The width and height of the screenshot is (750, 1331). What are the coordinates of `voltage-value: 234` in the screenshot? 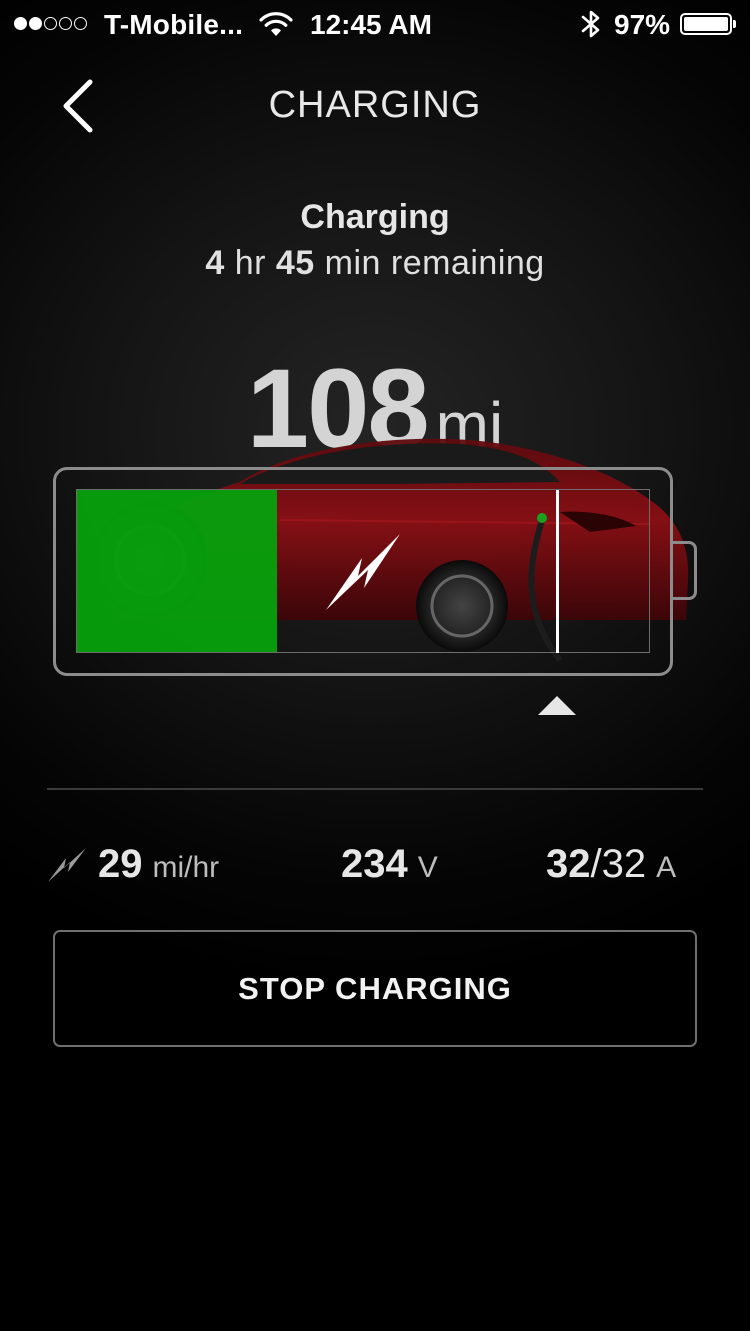 It's located at (374, 864).